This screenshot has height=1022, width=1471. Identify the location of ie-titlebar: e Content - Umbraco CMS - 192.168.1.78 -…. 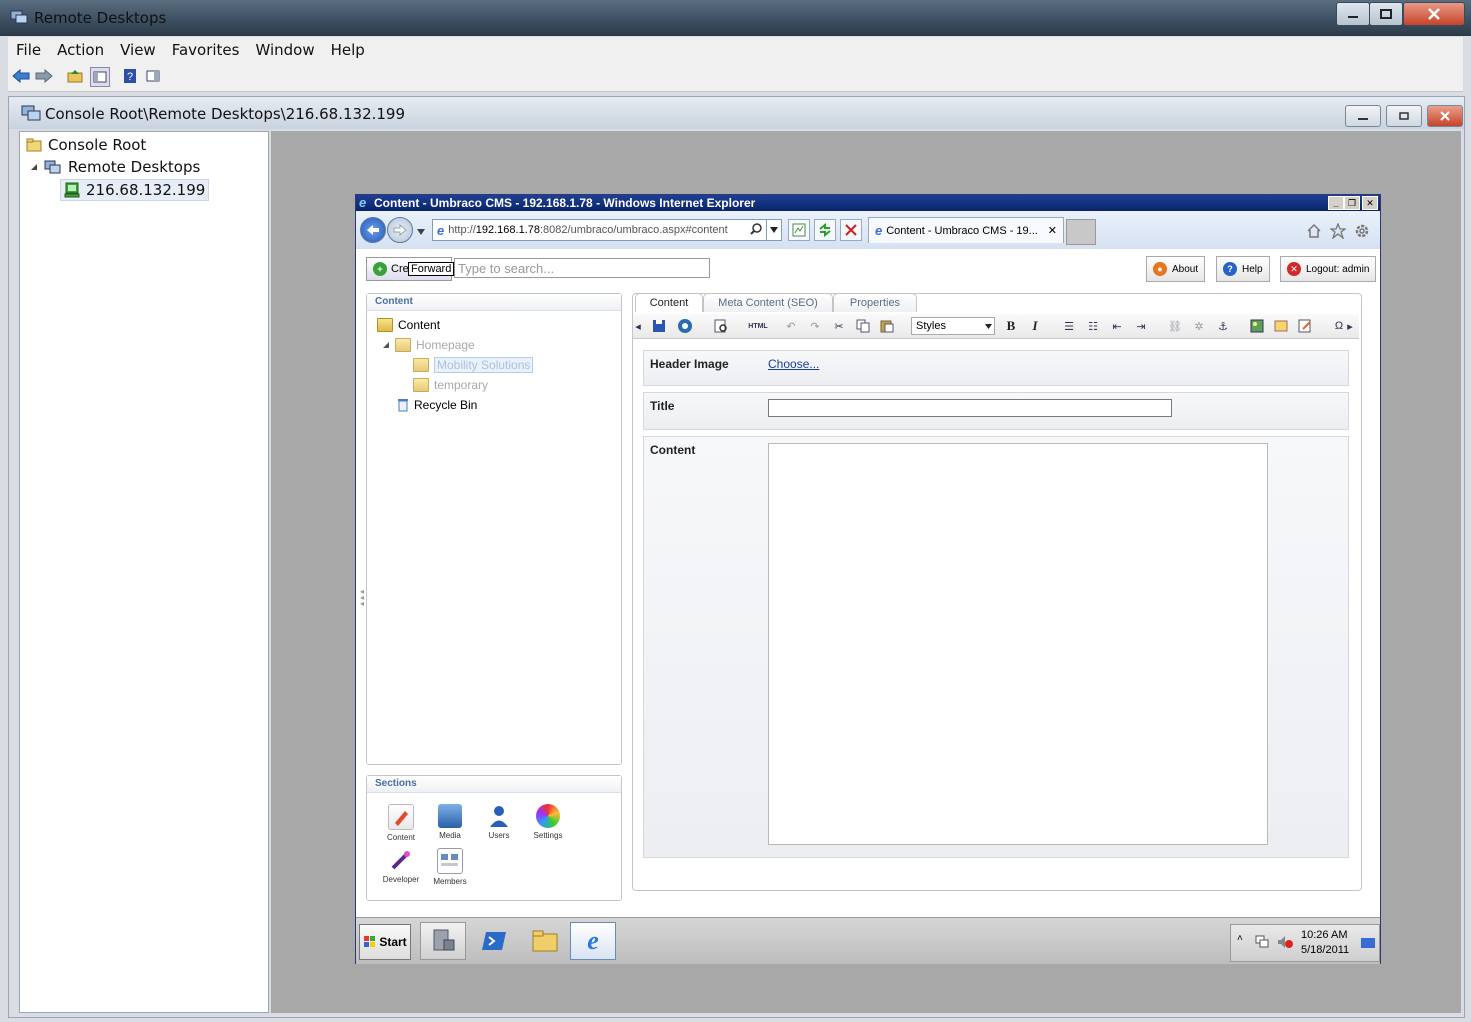
(868, 203).